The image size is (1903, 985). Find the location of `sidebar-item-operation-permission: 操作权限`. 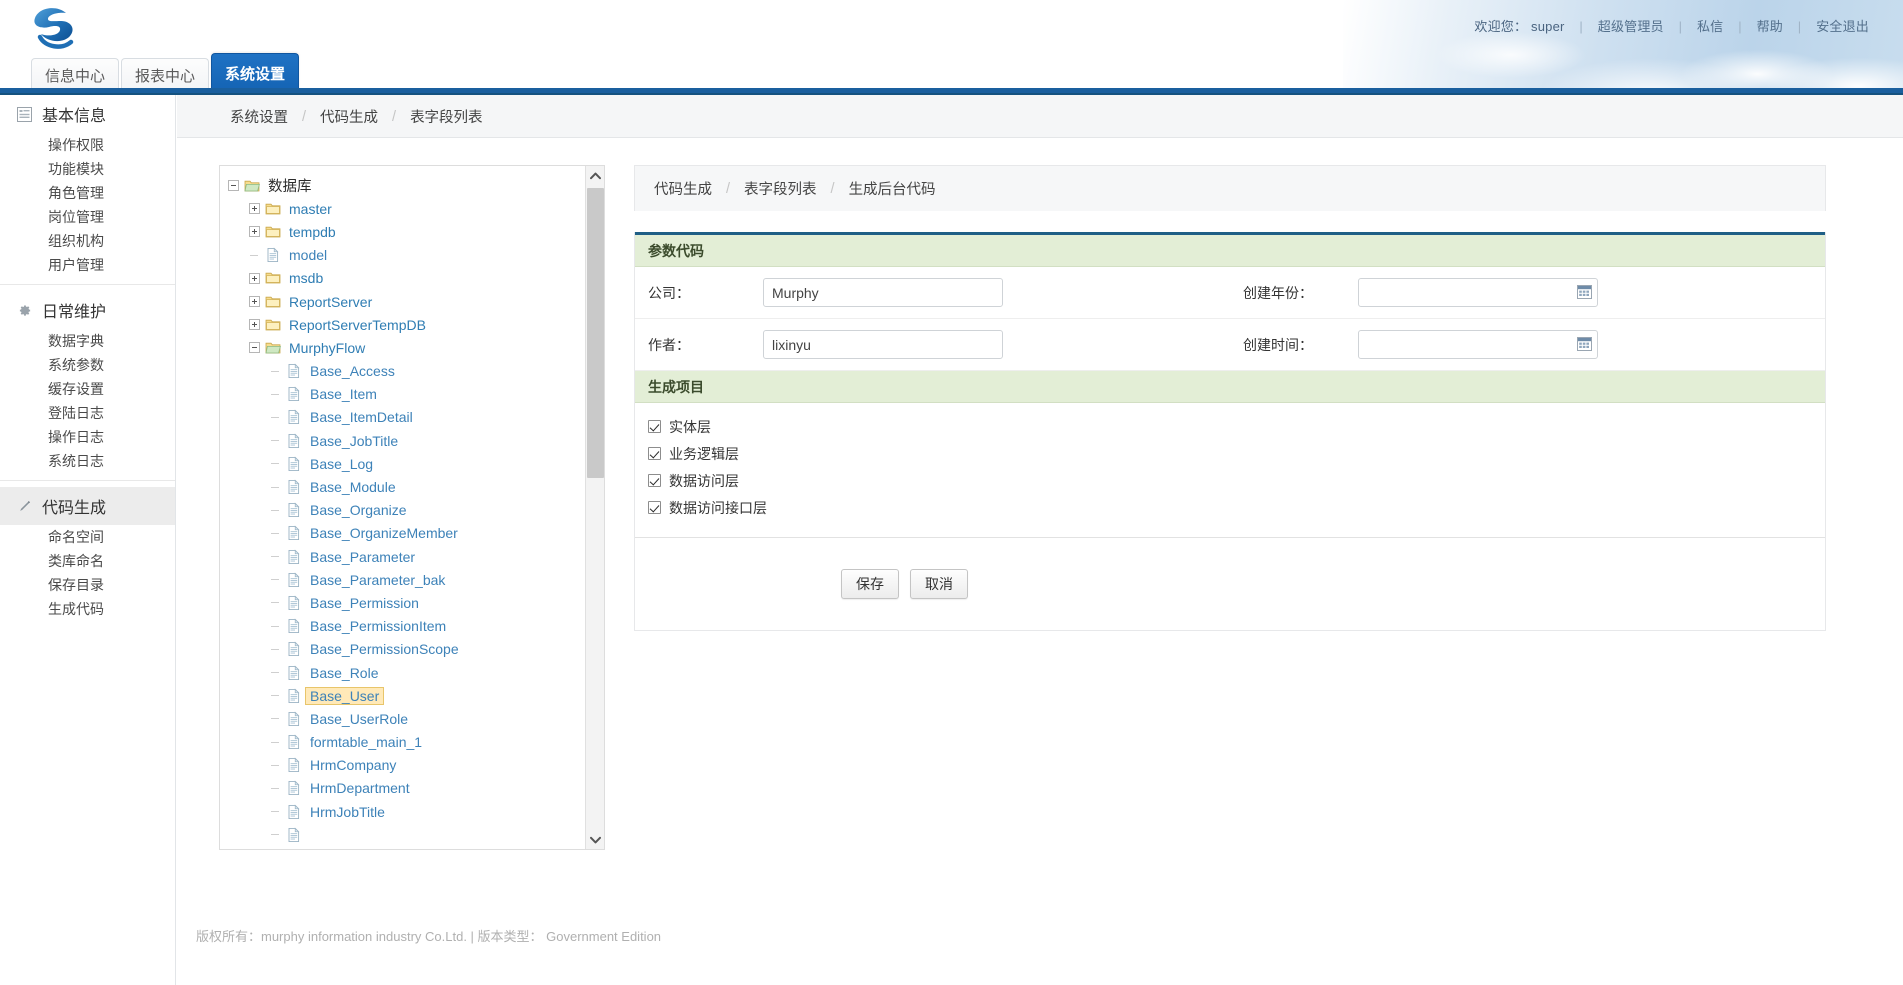

sidebar-item-operation-permission: 操作权限 is located at coordinates (87, 145).